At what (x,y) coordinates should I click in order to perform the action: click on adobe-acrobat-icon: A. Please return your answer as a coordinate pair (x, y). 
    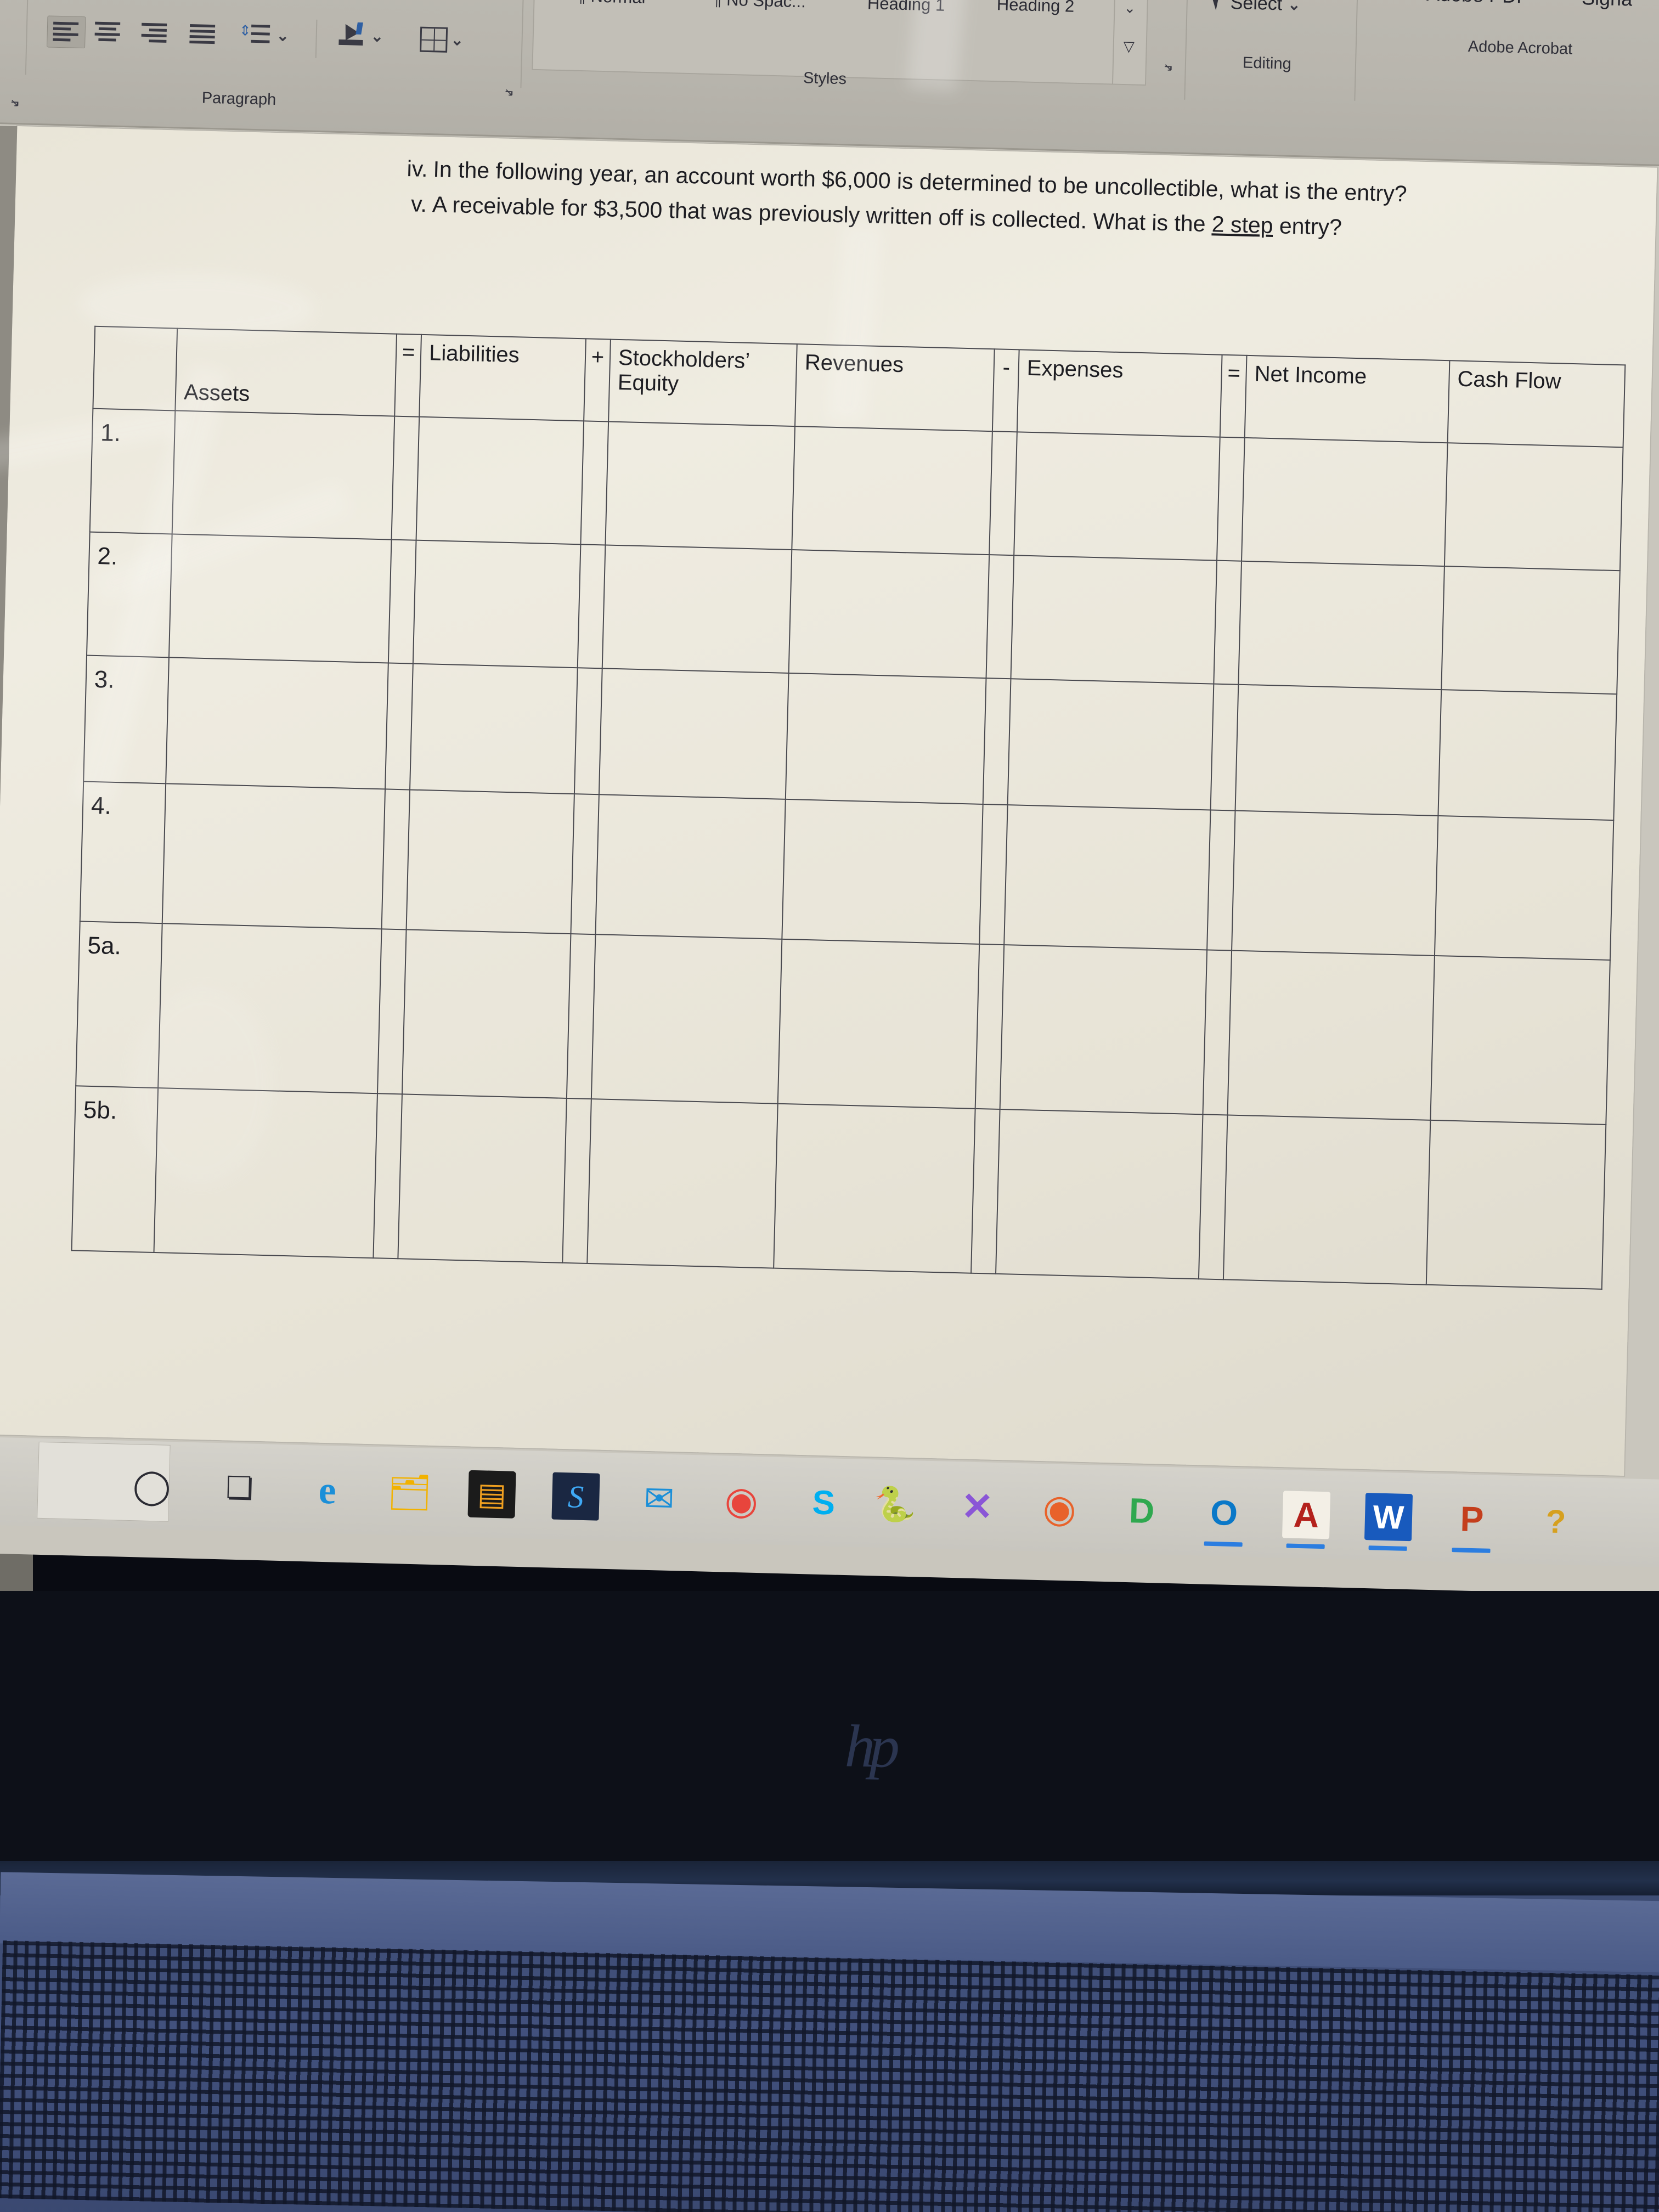
    Looking at the image, I should click on (1307, 1520).